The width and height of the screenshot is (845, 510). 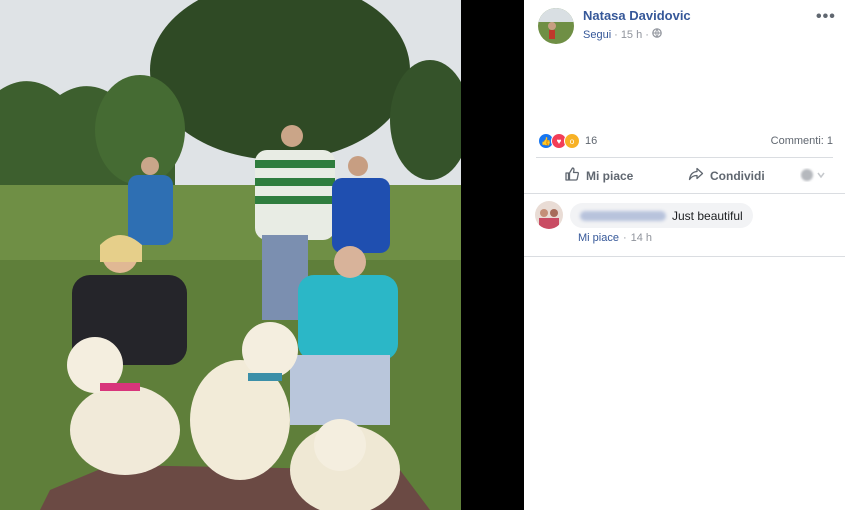 What do you see at coordinates (598, 238) in the screenshot?
I see `comment-like-link: Mi piace` at bounding box center [598, 238].